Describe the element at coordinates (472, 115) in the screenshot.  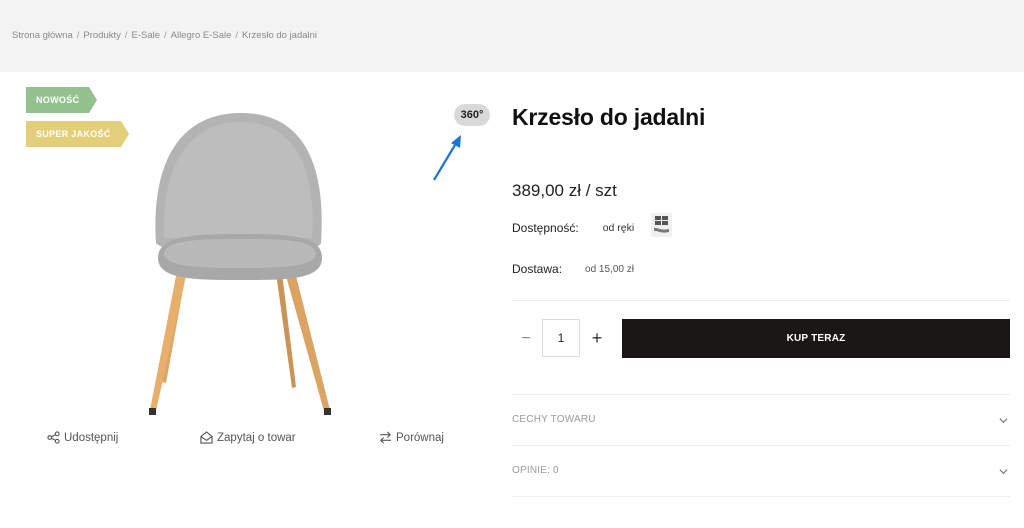
I see `view-360-button: 360°` at that location.